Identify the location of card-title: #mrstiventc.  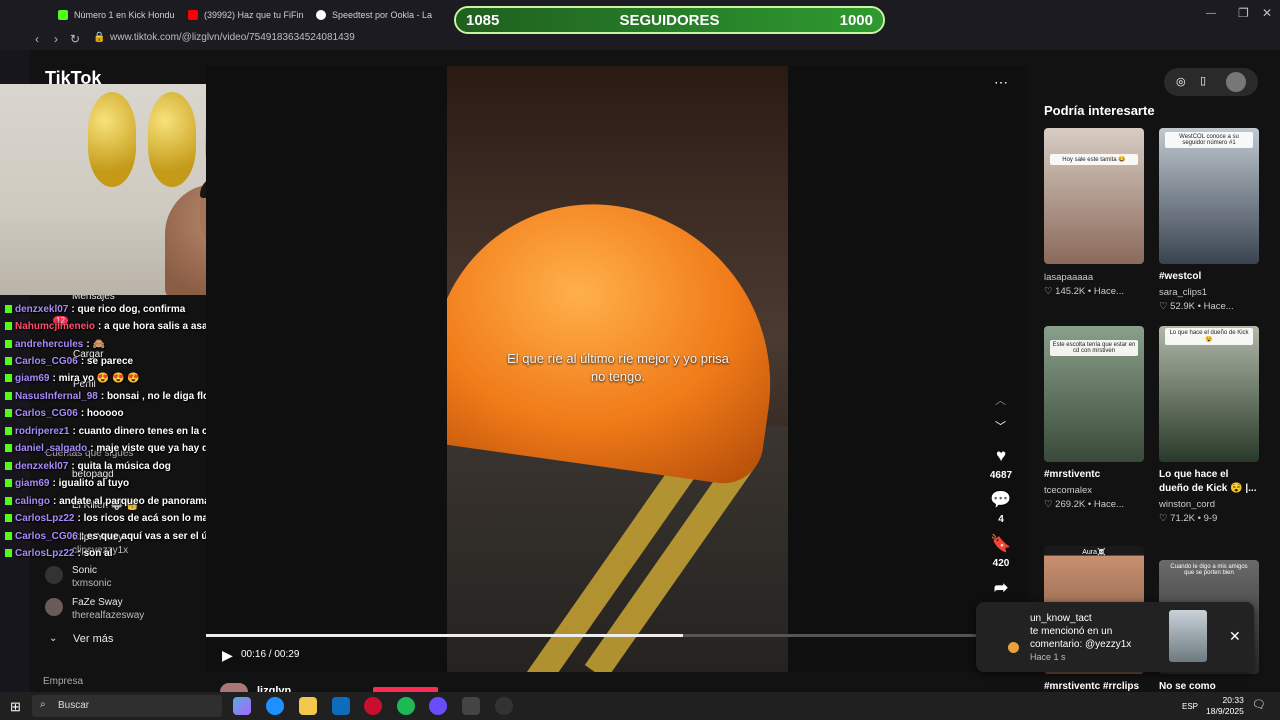
(1094, 475).